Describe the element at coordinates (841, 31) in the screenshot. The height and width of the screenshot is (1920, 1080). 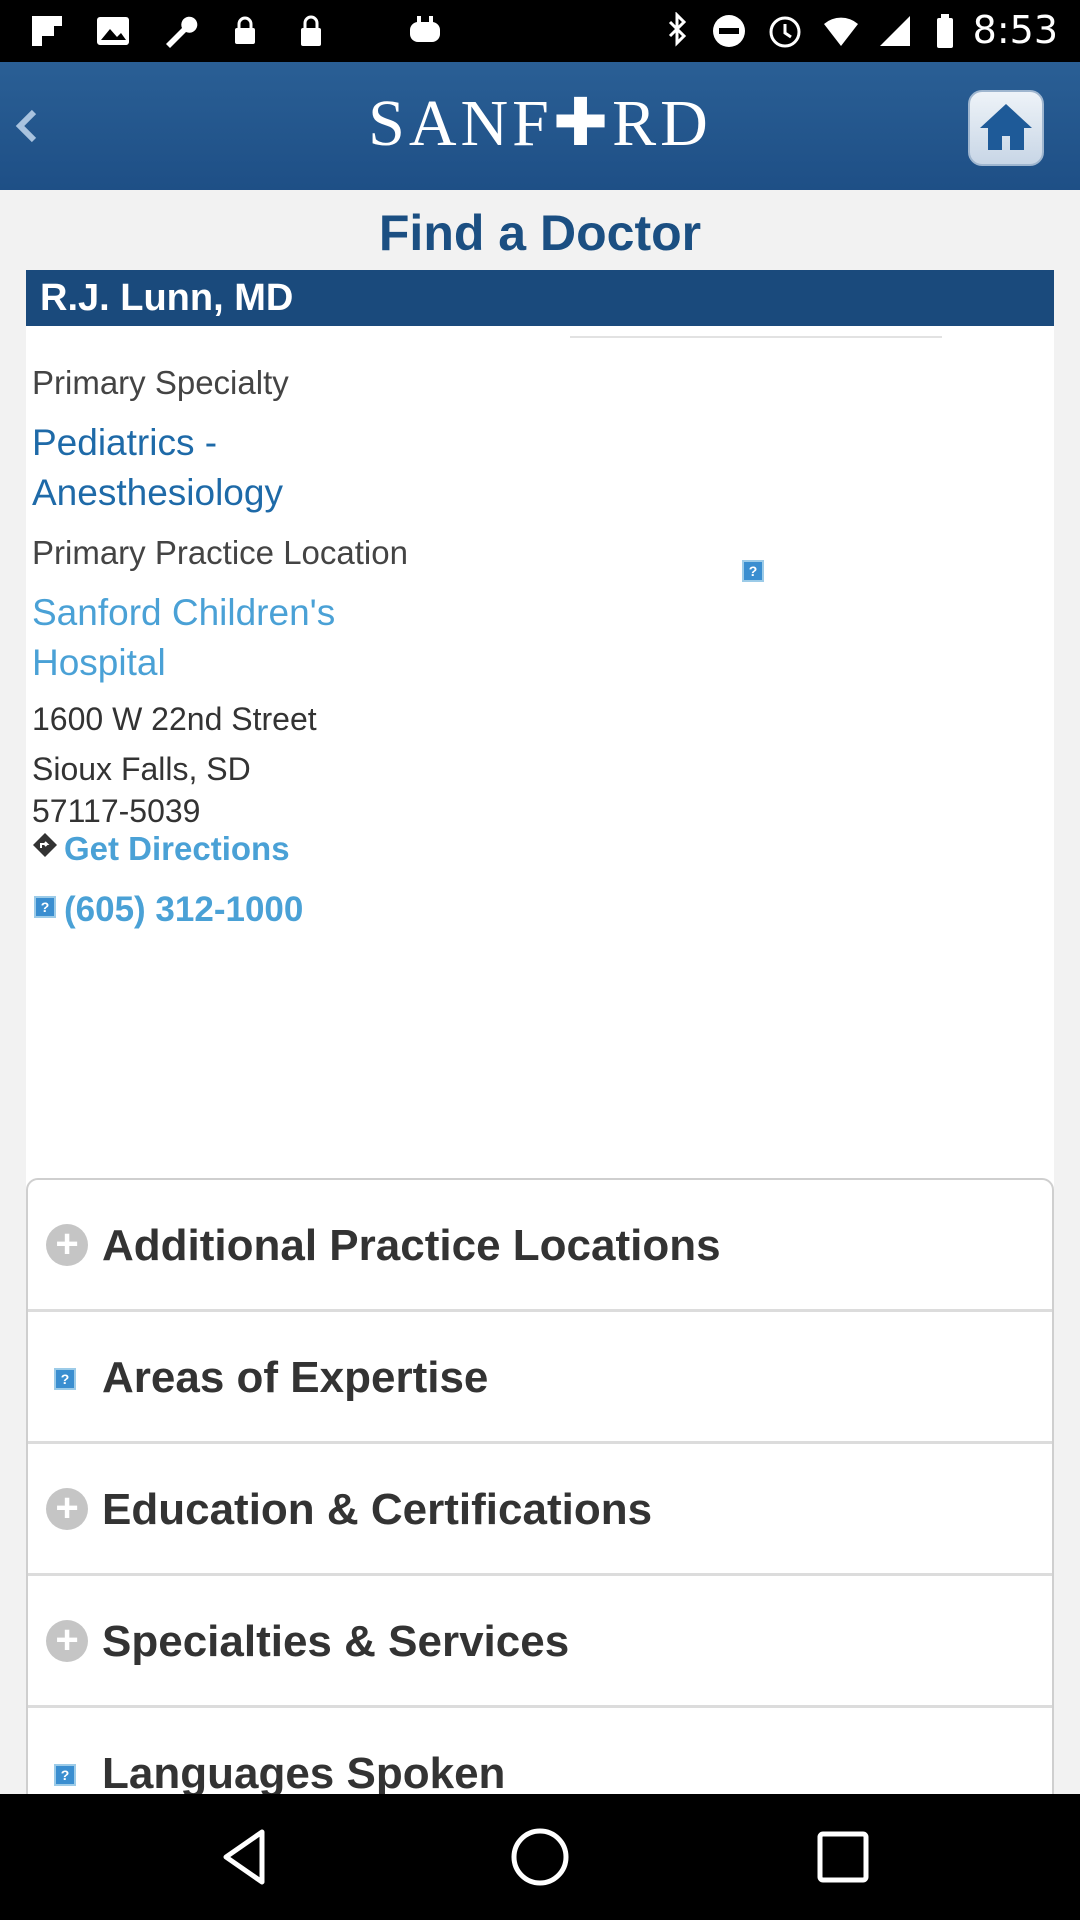
I see `wifi-icon` at that location.